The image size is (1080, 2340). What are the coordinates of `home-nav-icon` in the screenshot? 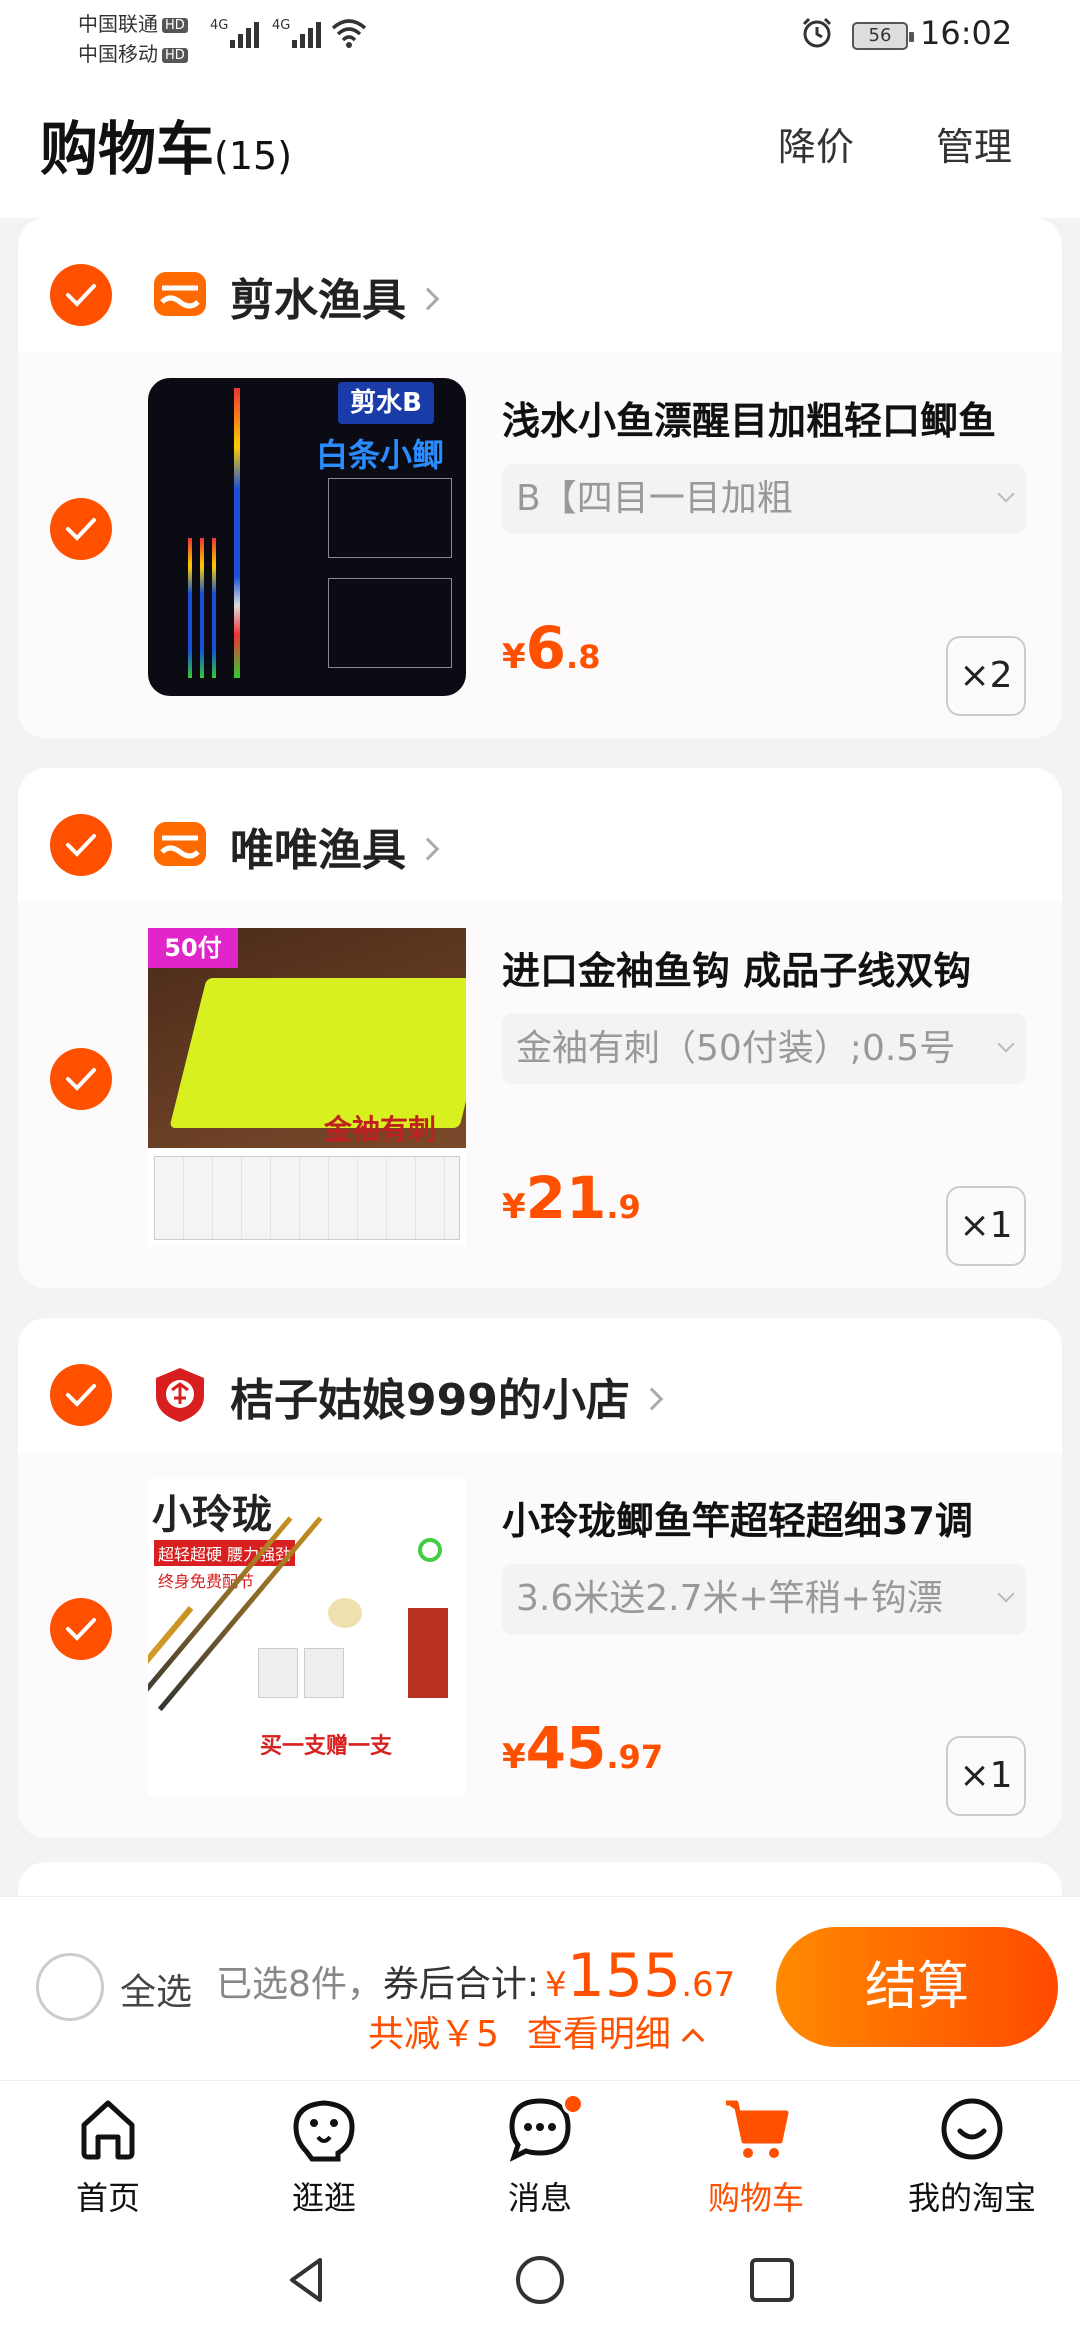 It's located at (540, 2280).